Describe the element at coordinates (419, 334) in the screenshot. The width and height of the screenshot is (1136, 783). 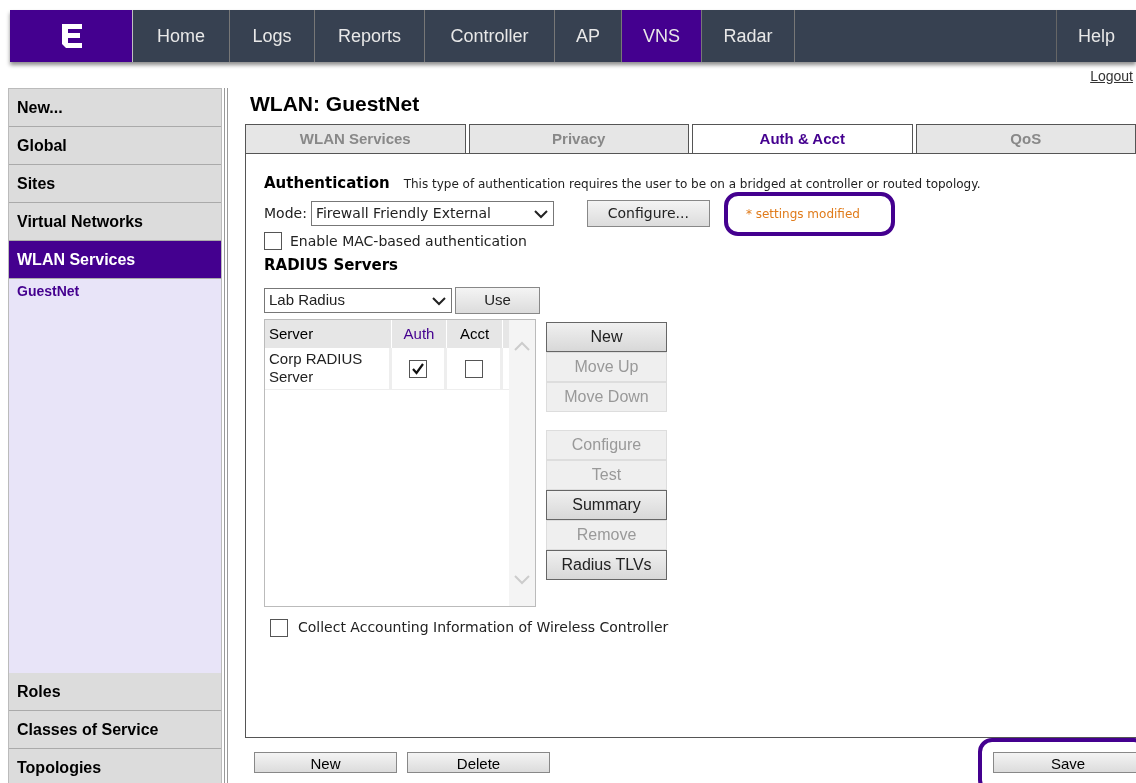
I see `column-header: Auth` at that location.